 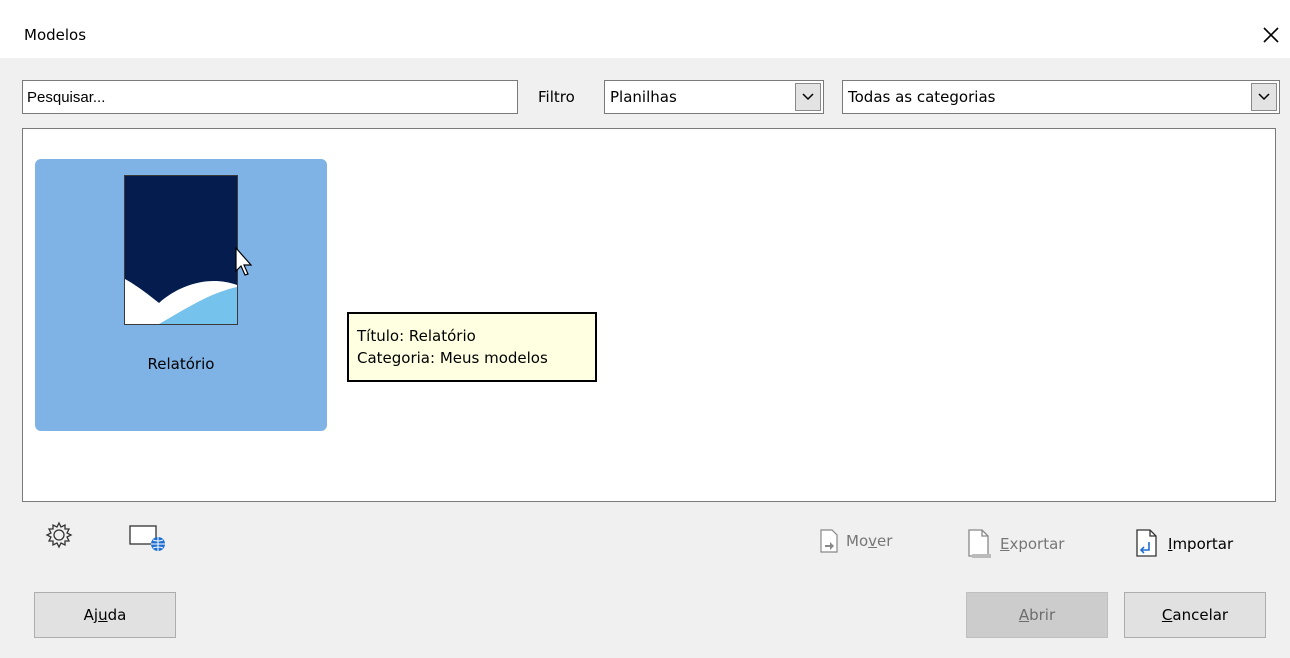 What do you see at coordinates (645, 29) in the screenshot?
I see `title-bar: Modelos` at bounding box center [645, 29].